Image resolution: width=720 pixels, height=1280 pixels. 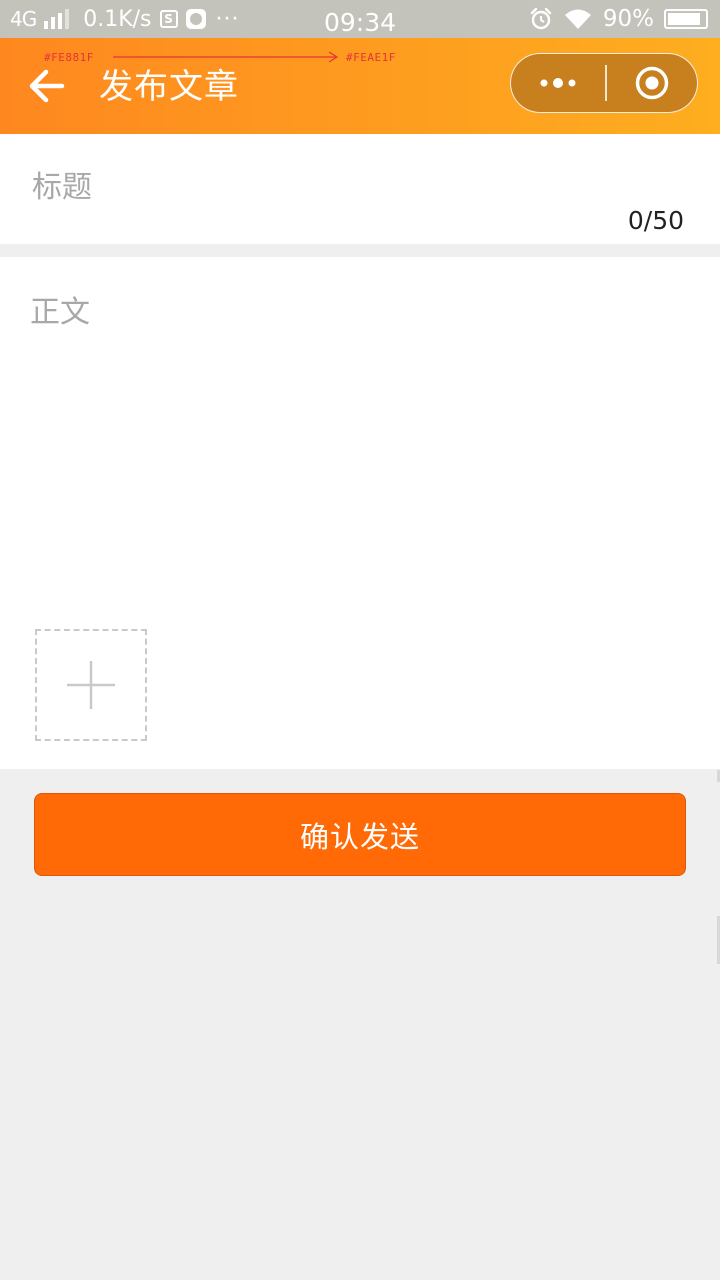 What do you see at coordinates (226, 57) in the screenshot?
I see `gradient-arrow` at bounding box center [226, 57].